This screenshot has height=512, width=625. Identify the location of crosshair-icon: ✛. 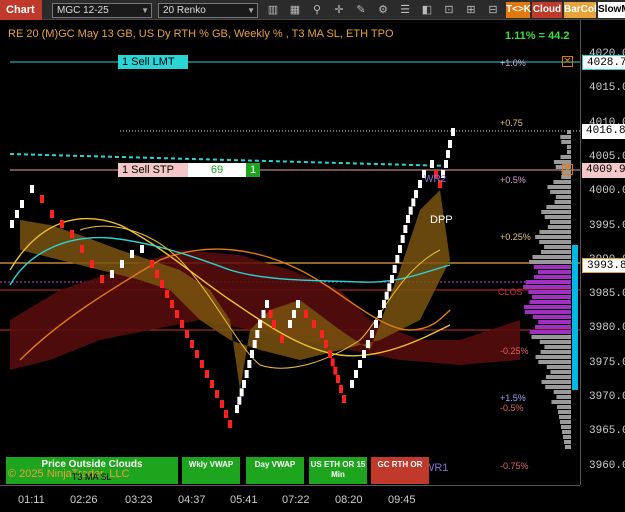
(339, 10).